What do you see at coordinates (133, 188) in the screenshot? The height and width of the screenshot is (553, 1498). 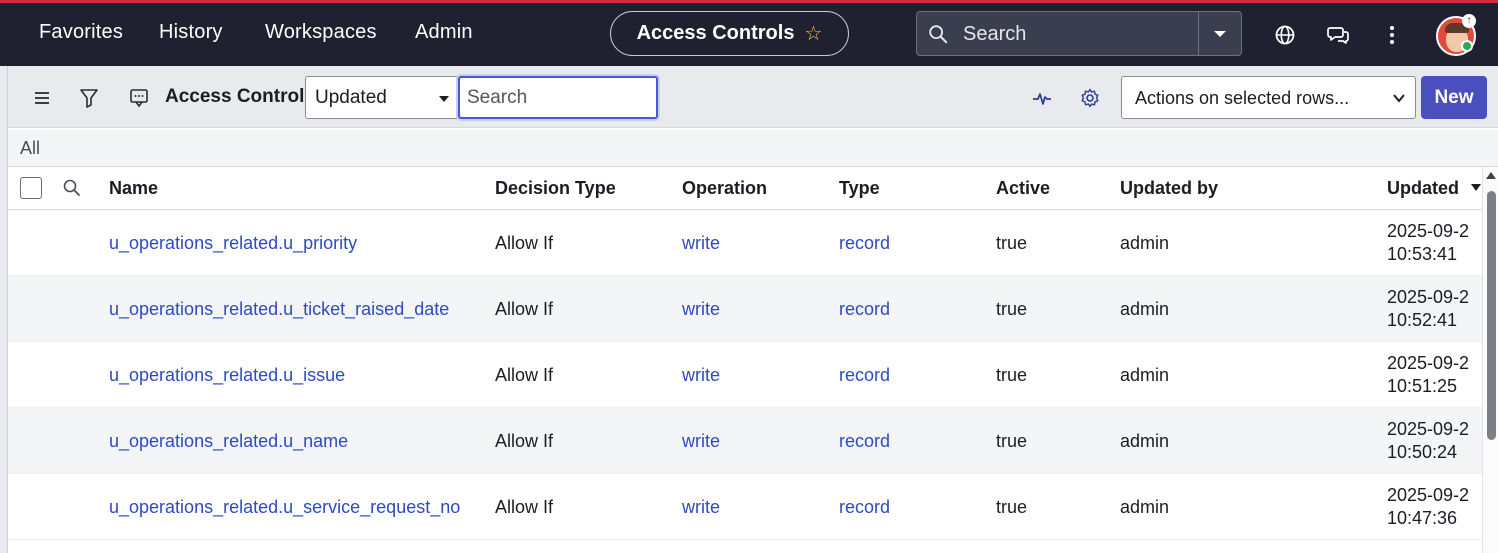 I see `column-header-name: Name` at bounding box center [133, 188].